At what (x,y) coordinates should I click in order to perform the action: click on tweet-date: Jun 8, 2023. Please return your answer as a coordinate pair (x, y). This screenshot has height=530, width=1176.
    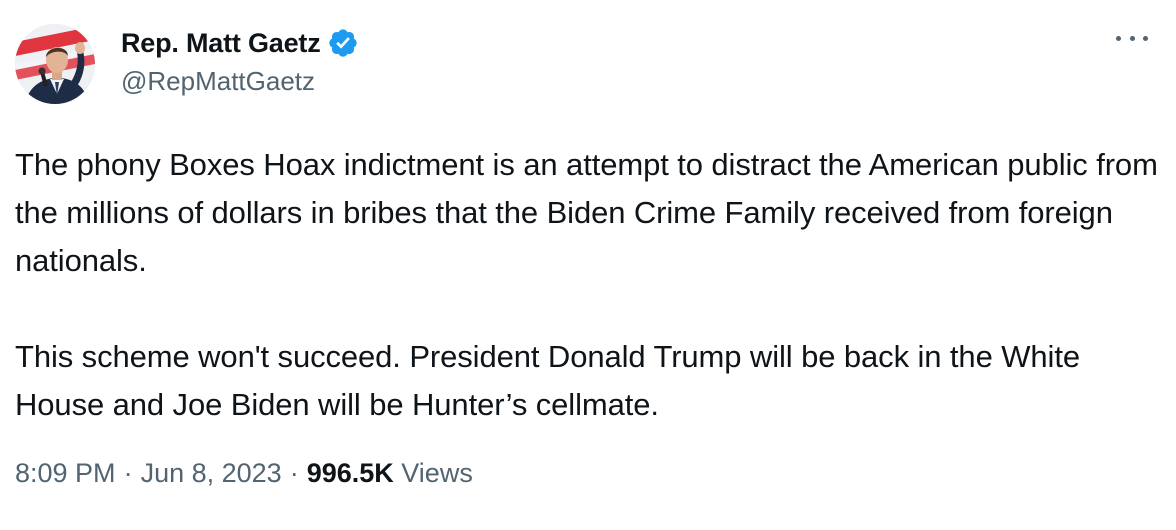
    Looking at the image, I should click on (211, 473).